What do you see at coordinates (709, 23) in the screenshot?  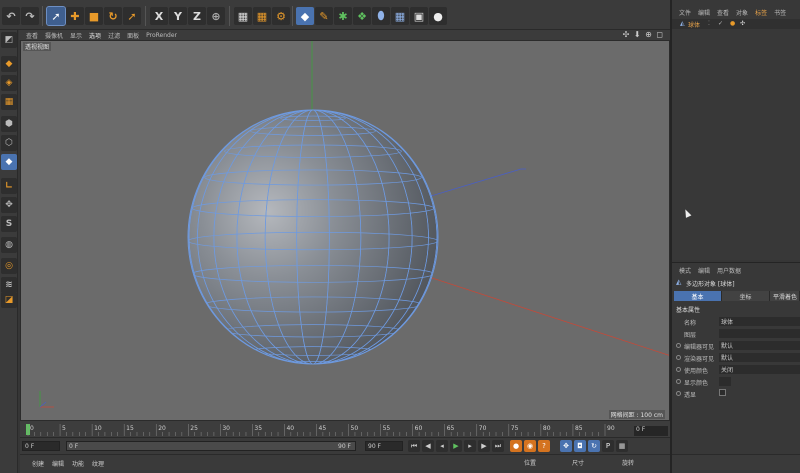 I see `visibility-dots-icon: ⁚` at bounding box center [709, 23].